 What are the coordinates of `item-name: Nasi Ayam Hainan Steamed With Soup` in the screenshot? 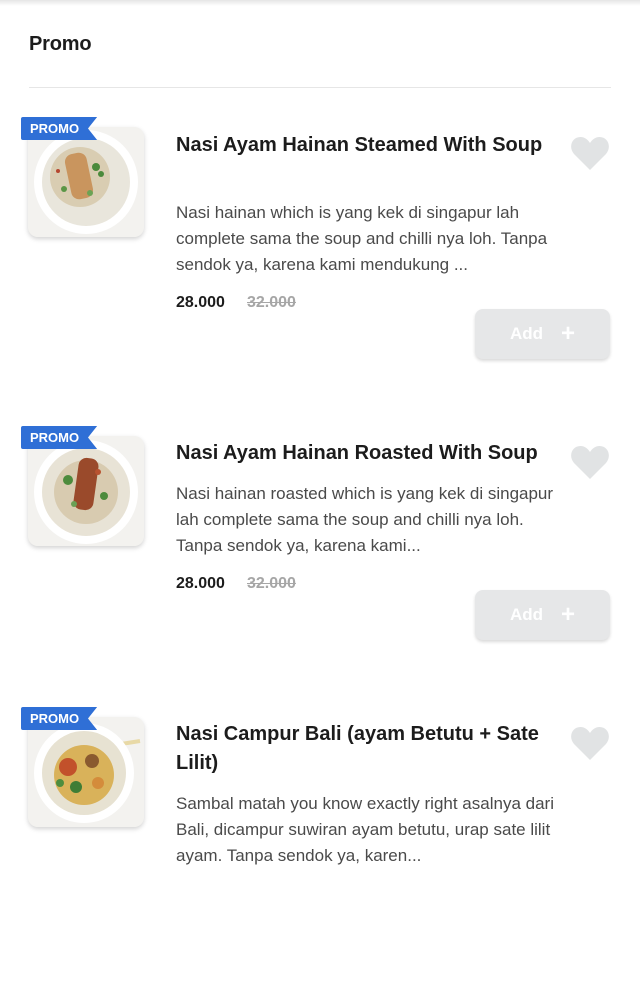 It's located at (363, 145).